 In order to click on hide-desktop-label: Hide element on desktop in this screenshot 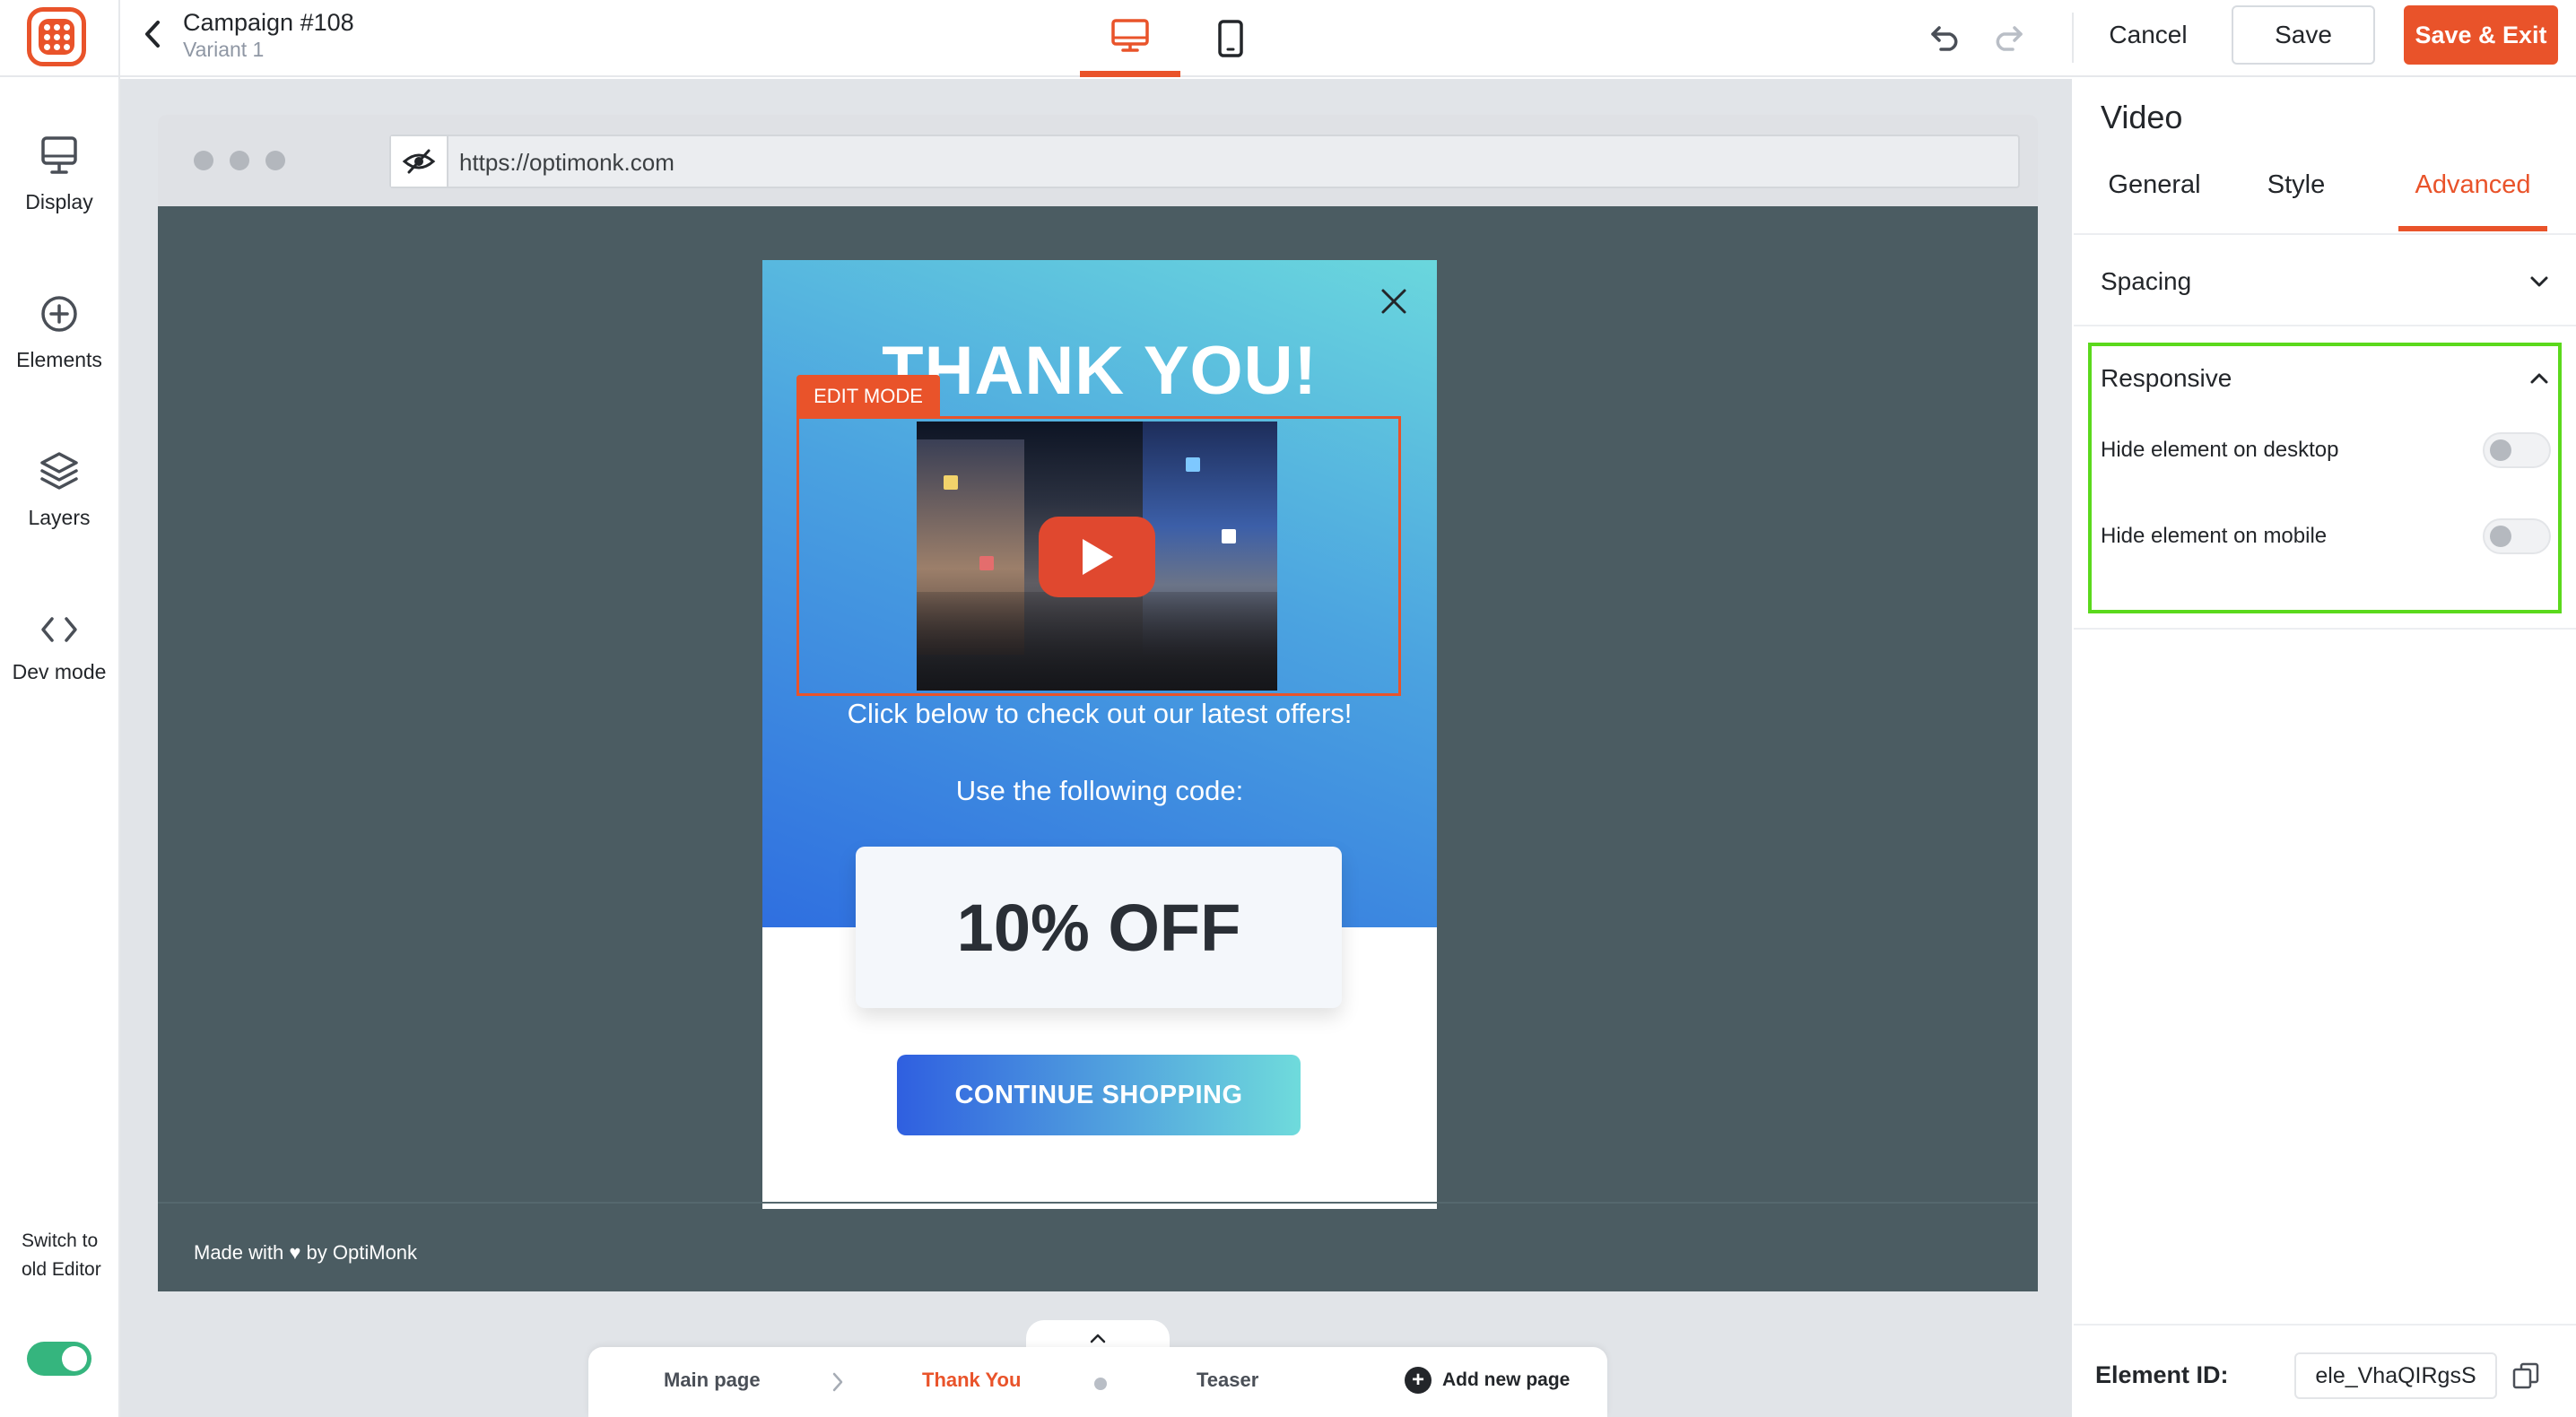, I will do `click(2220, 450)`.